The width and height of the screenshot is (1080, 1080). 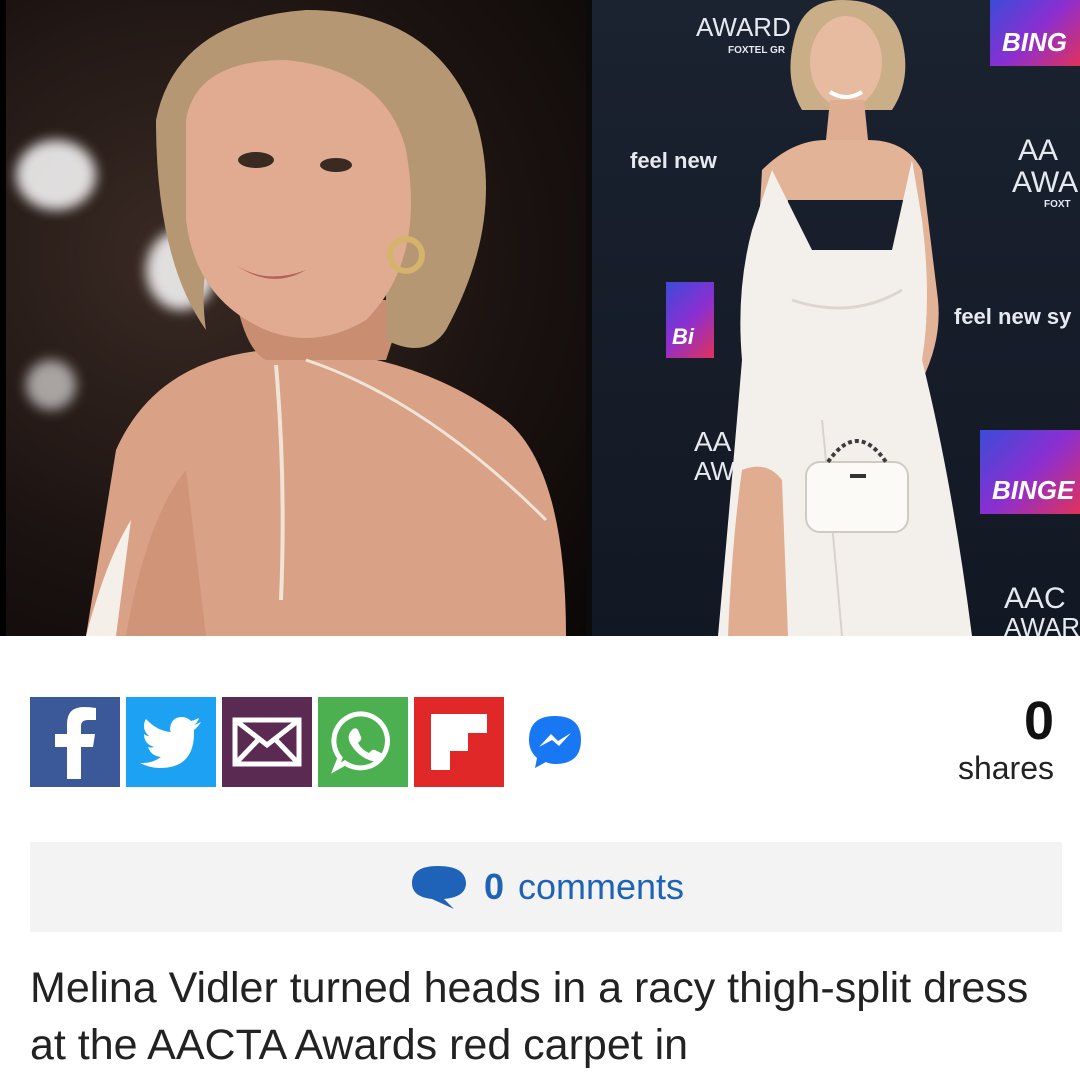 I want to click on flipboard-icon, so click(x=459, y=742).